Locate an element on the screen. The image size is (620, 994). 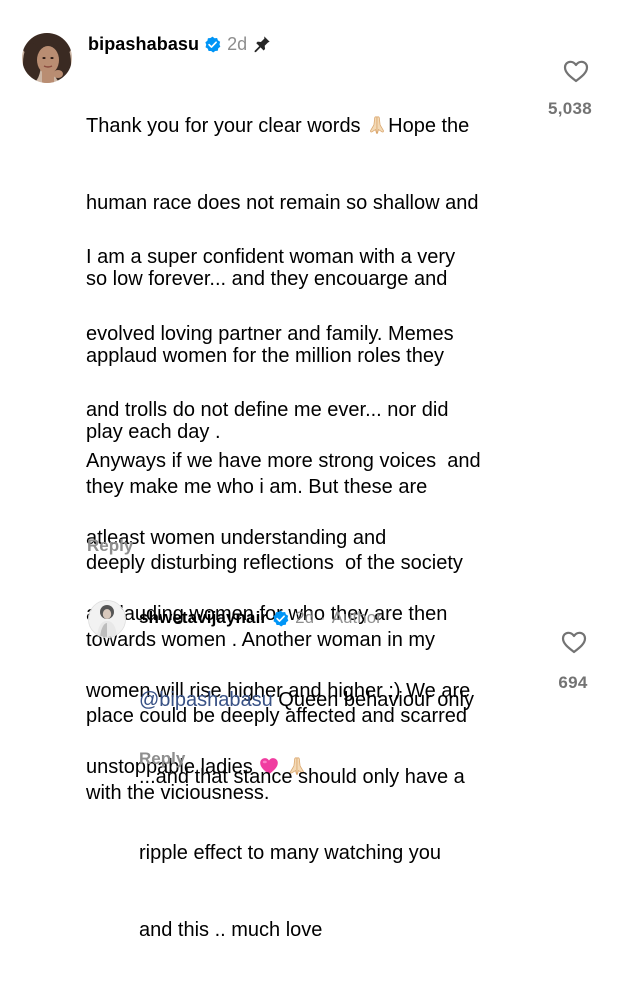
comment-text-line: atleast women understanding and is located at coordinates (236, 537).